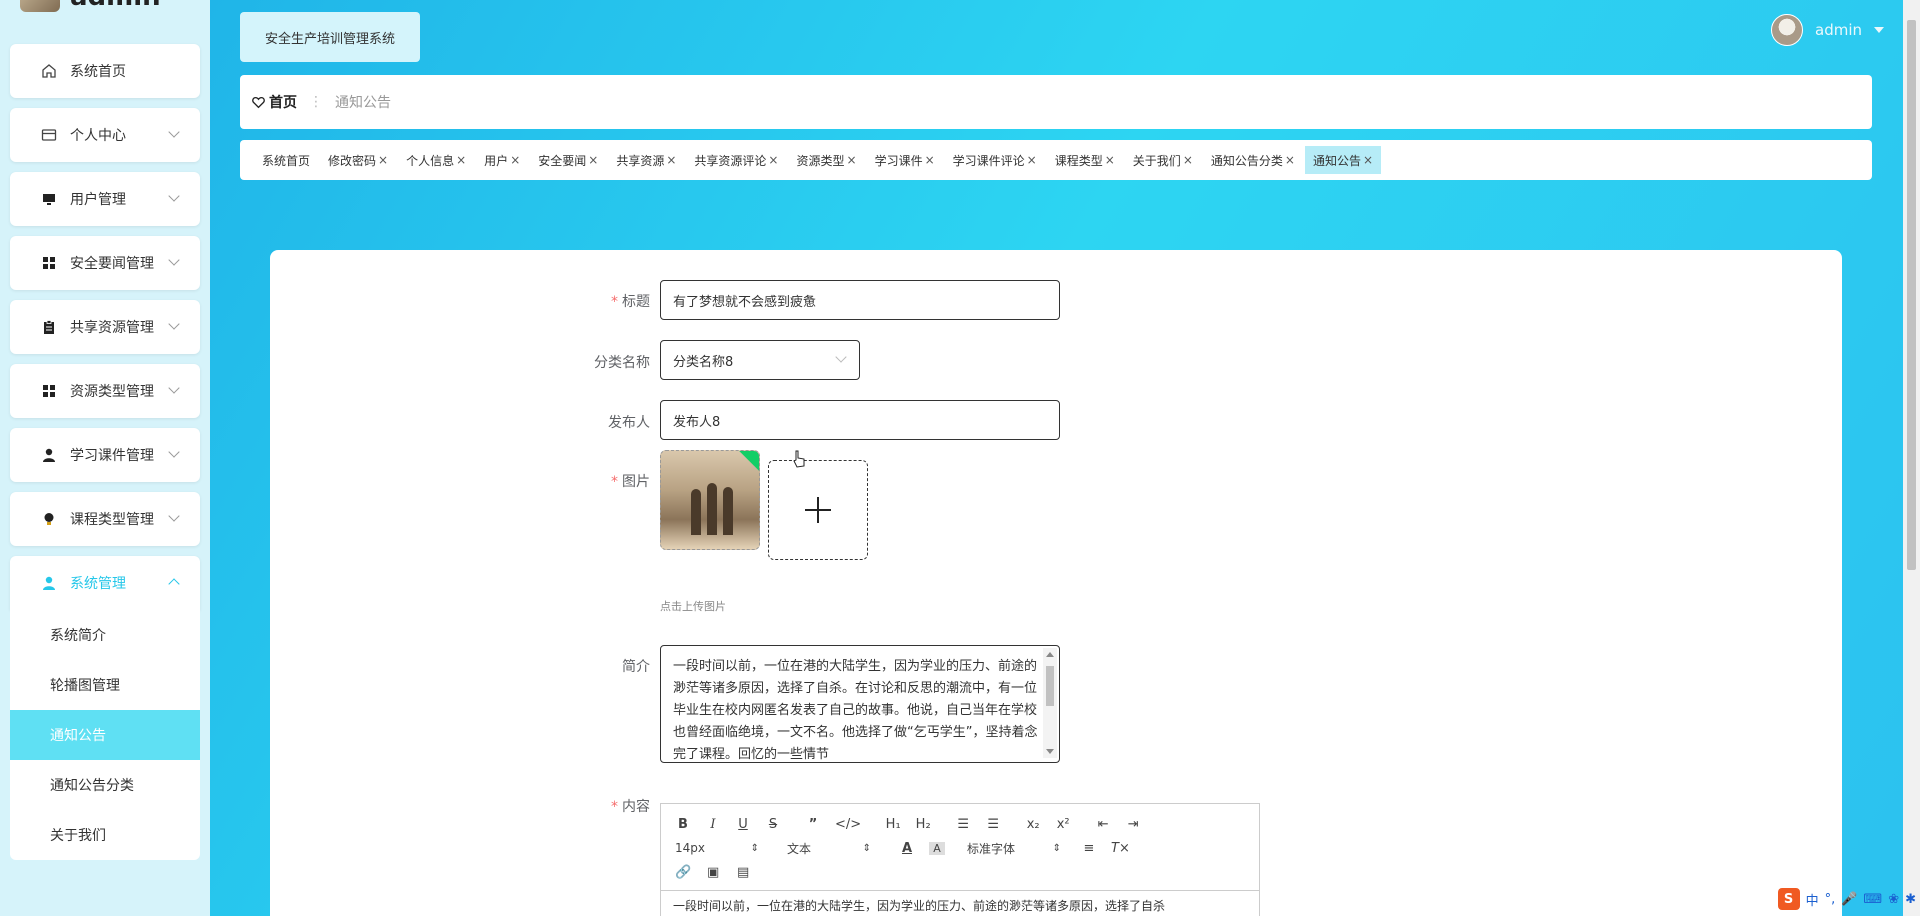 The image size is (1920, 916). Describe the element at coordinates (818, 510) in the screenshot. I see `upload-image-button` at that location.